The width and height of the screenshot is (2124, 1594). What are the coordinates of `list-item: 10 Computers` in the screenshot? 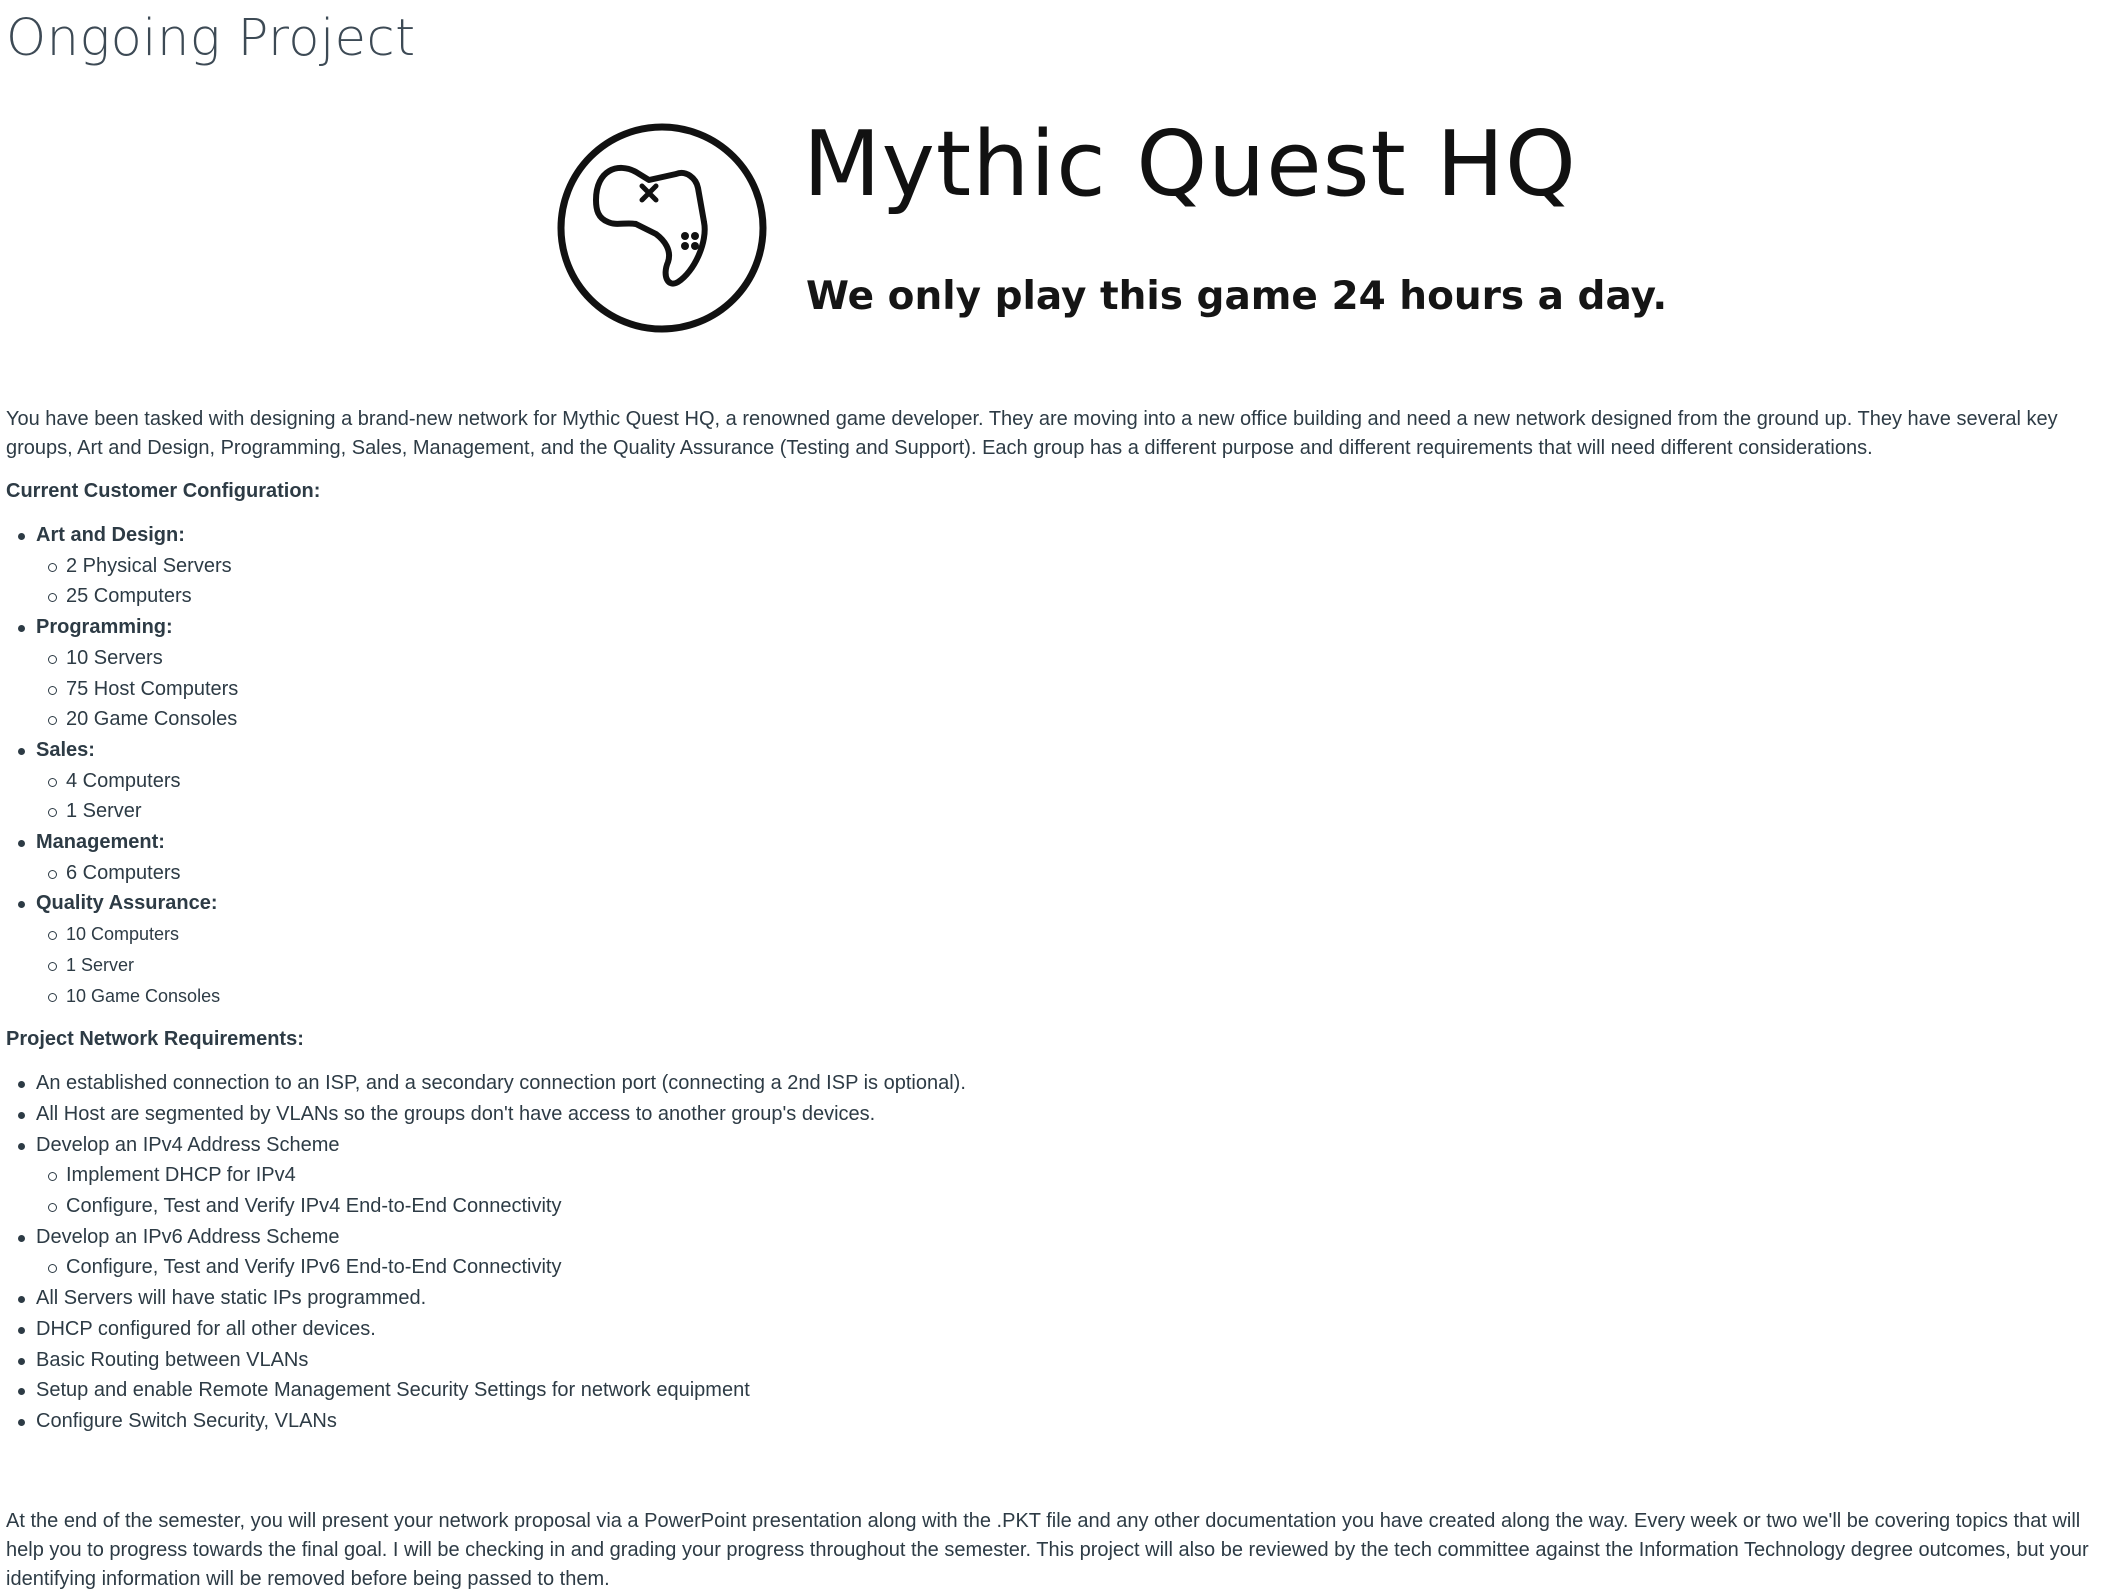 It's located at (1078, 934).